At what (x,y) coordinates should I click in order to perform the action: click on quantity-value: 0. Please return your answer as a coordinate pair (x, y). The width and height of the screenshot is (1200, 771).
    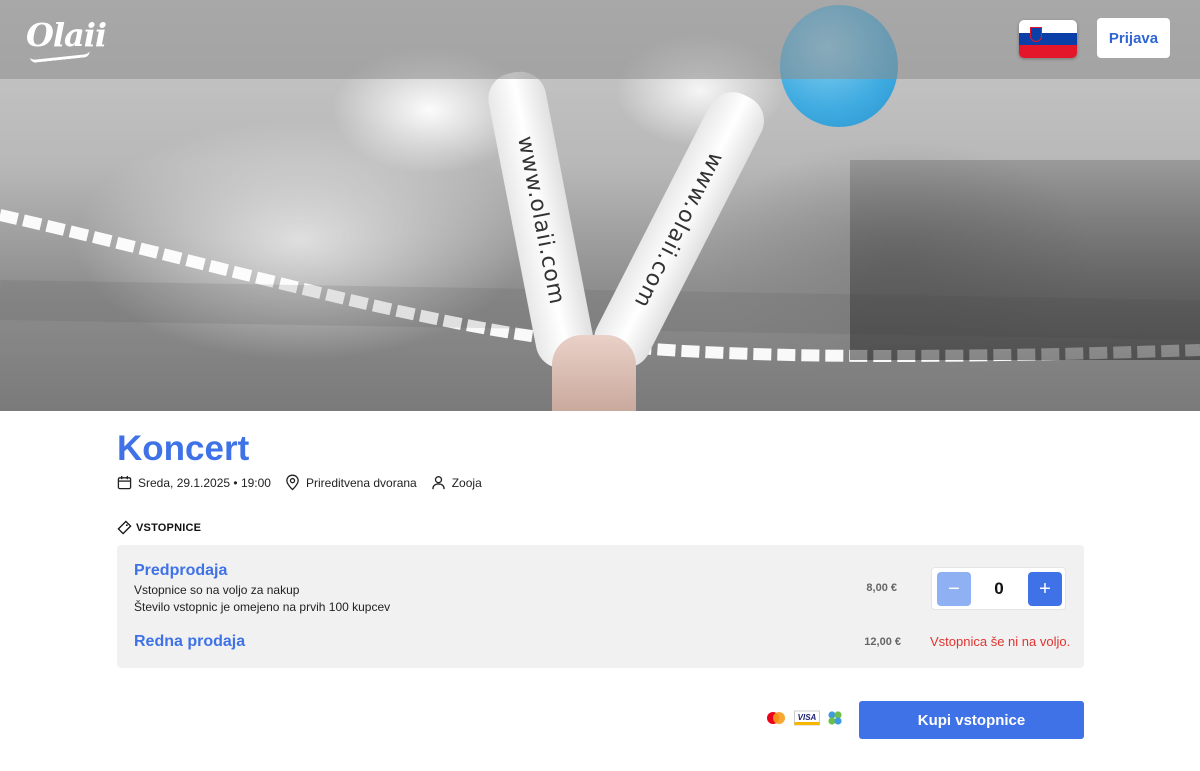
    Looking at the image, I should click on (999, 589).